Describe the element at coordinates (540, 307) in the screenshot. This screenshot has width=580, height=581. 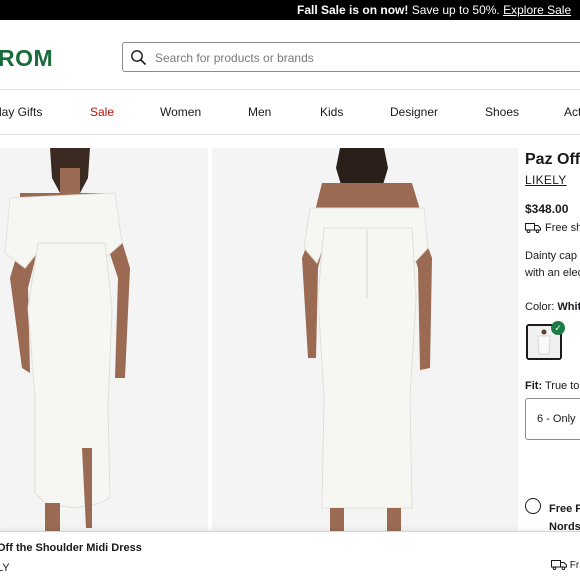
I see `color-label: Color:` at that location.